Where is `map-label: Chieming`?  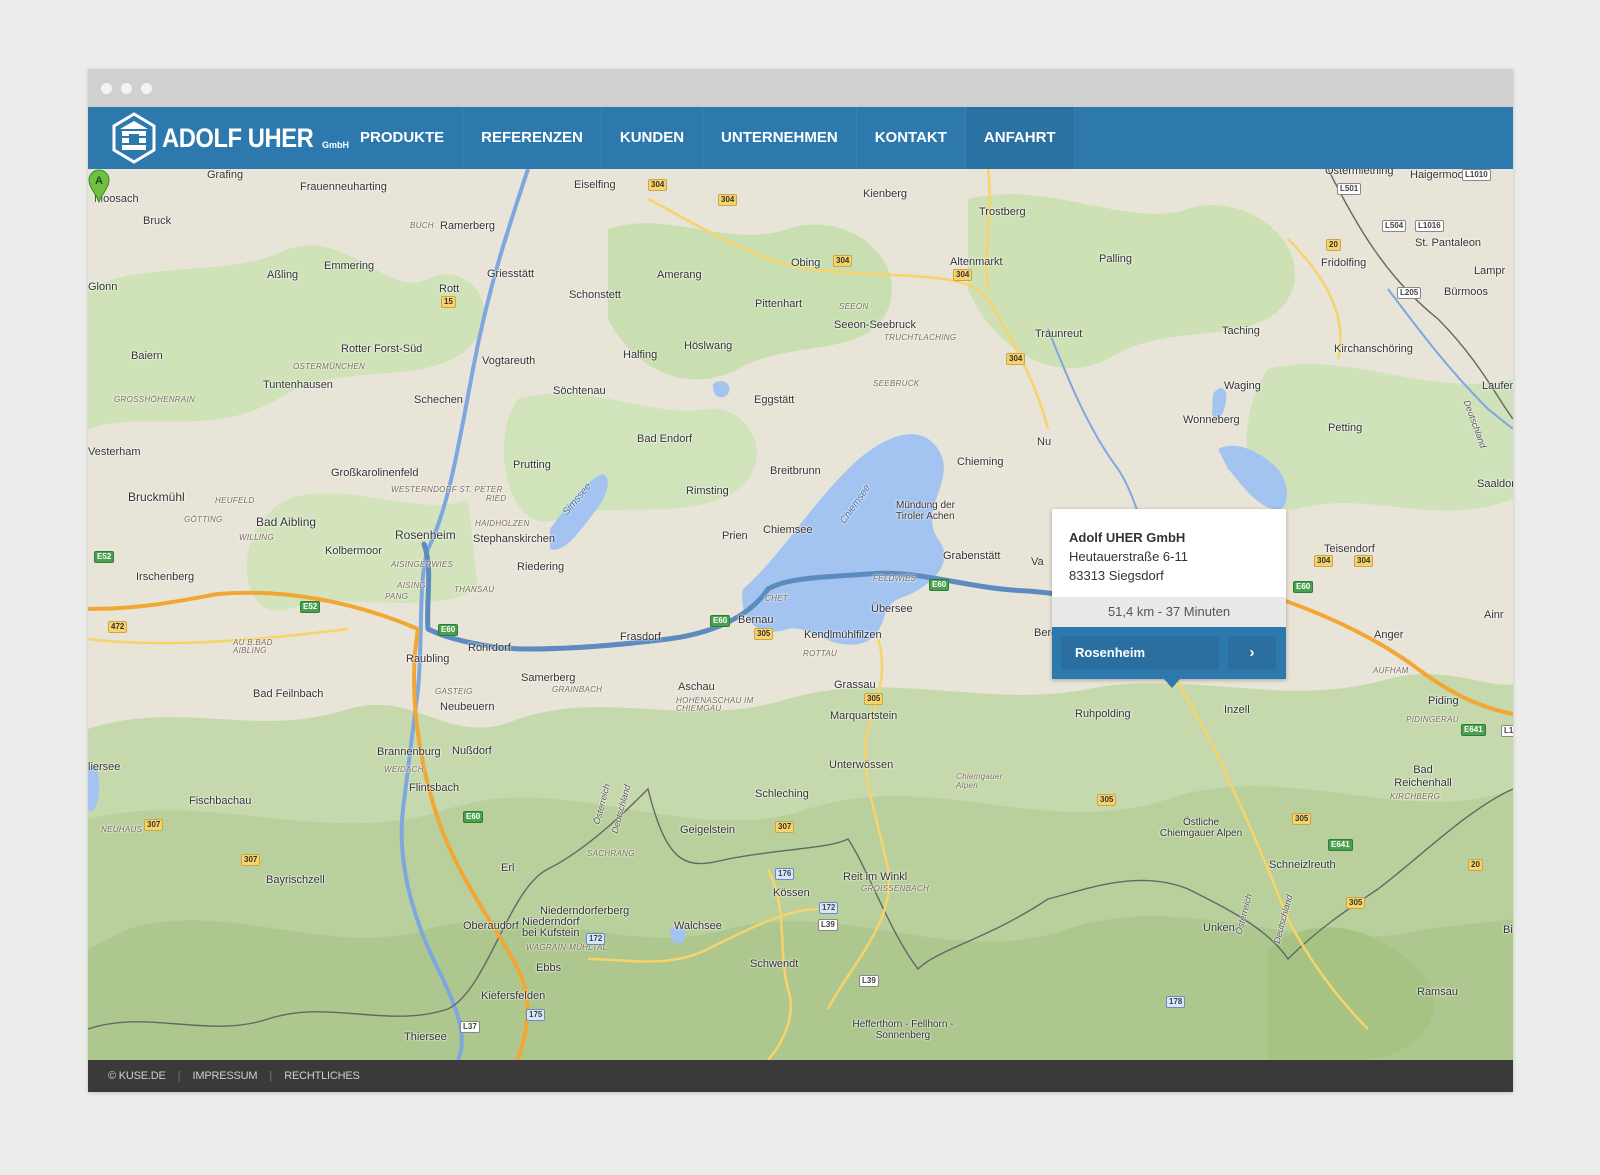
map-label: Chieming is located at coordinates (980, 462).